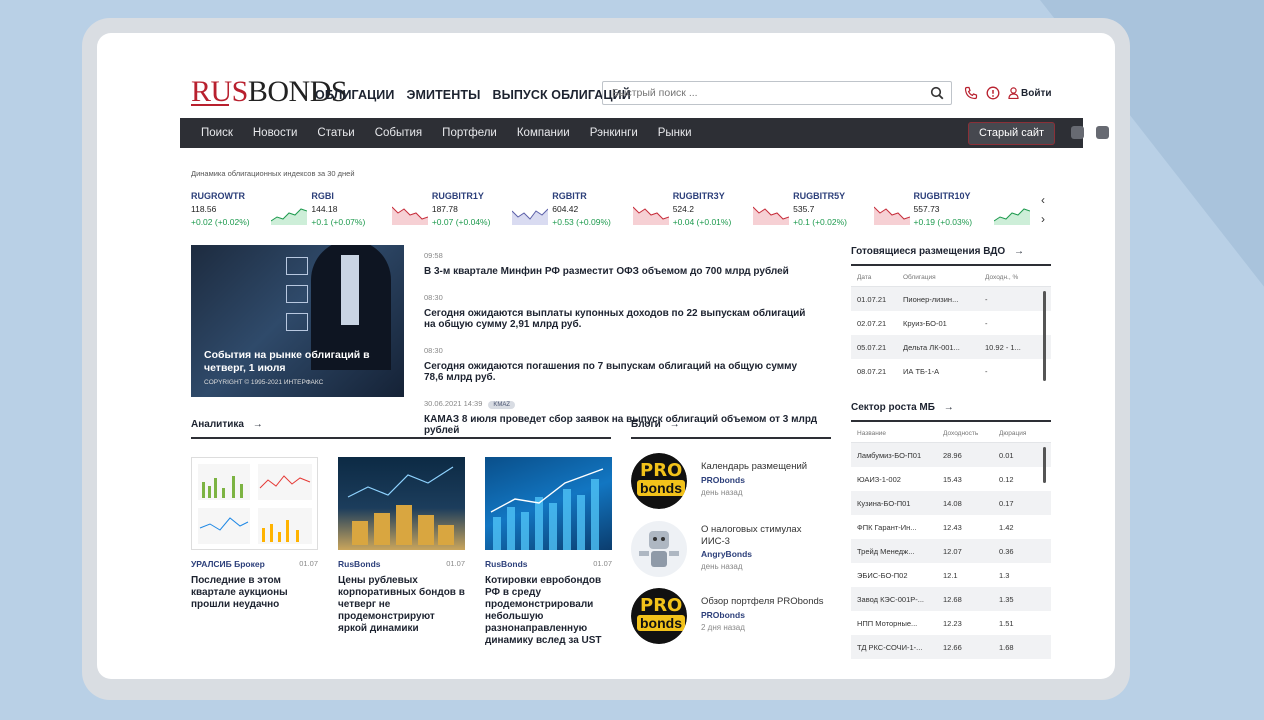 This screenshot has width=1264, height=720. I want to click on table-cell: 08.07.21, so click(872, 371).